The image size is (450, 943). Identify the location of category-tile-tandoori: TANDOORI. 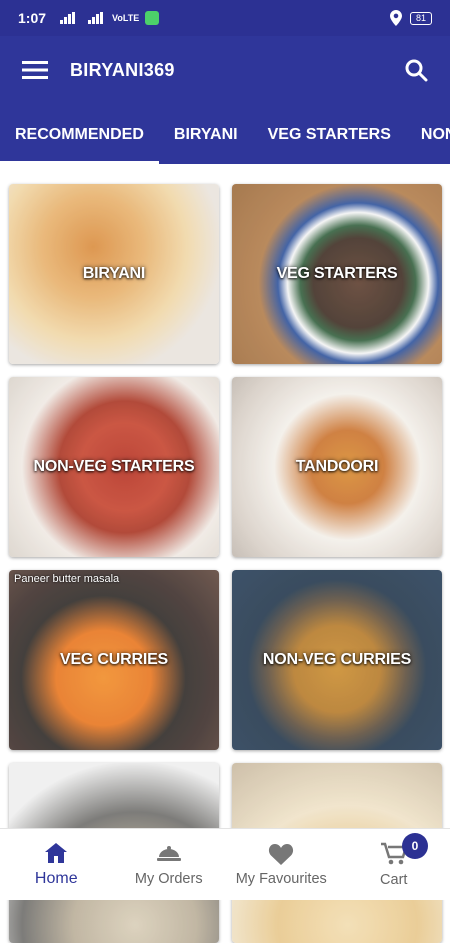
(337, 467).